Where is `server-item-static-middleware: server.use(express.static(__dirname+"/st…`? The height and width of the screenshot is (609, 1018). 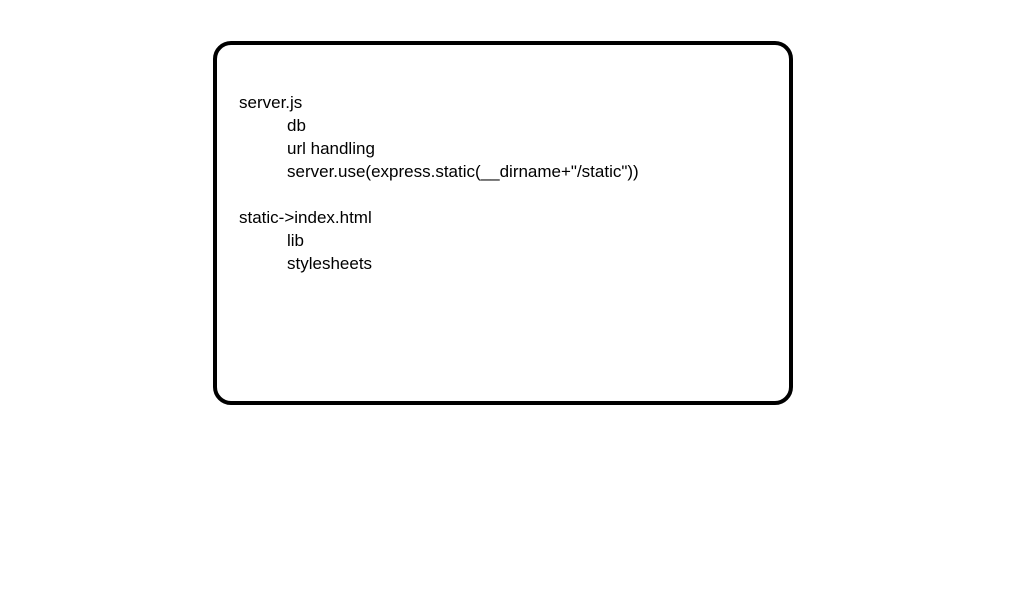 server-item-static-middleware: server.use(express.static(__dirname+"/st… is located at coordinates (463, 171).